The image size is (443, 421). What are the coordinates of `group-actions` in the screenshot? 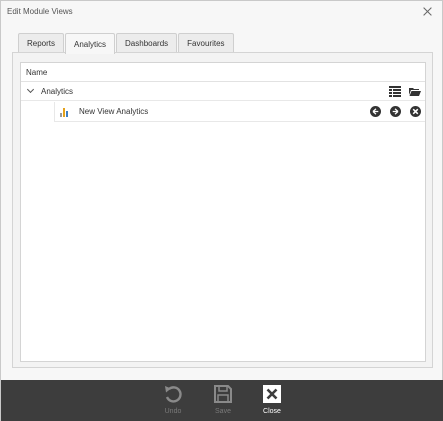 It's located at (405, 91).